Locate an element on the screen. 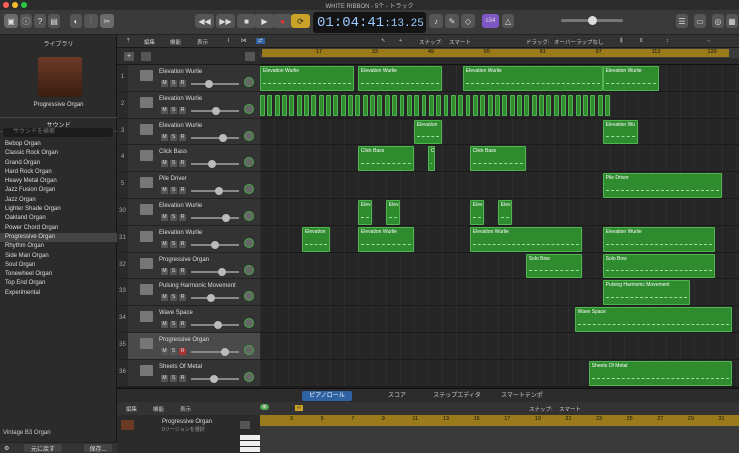 The width and height of the screenshot is (739, 453). region: Pile Driver is located at coordinates (662, 185).